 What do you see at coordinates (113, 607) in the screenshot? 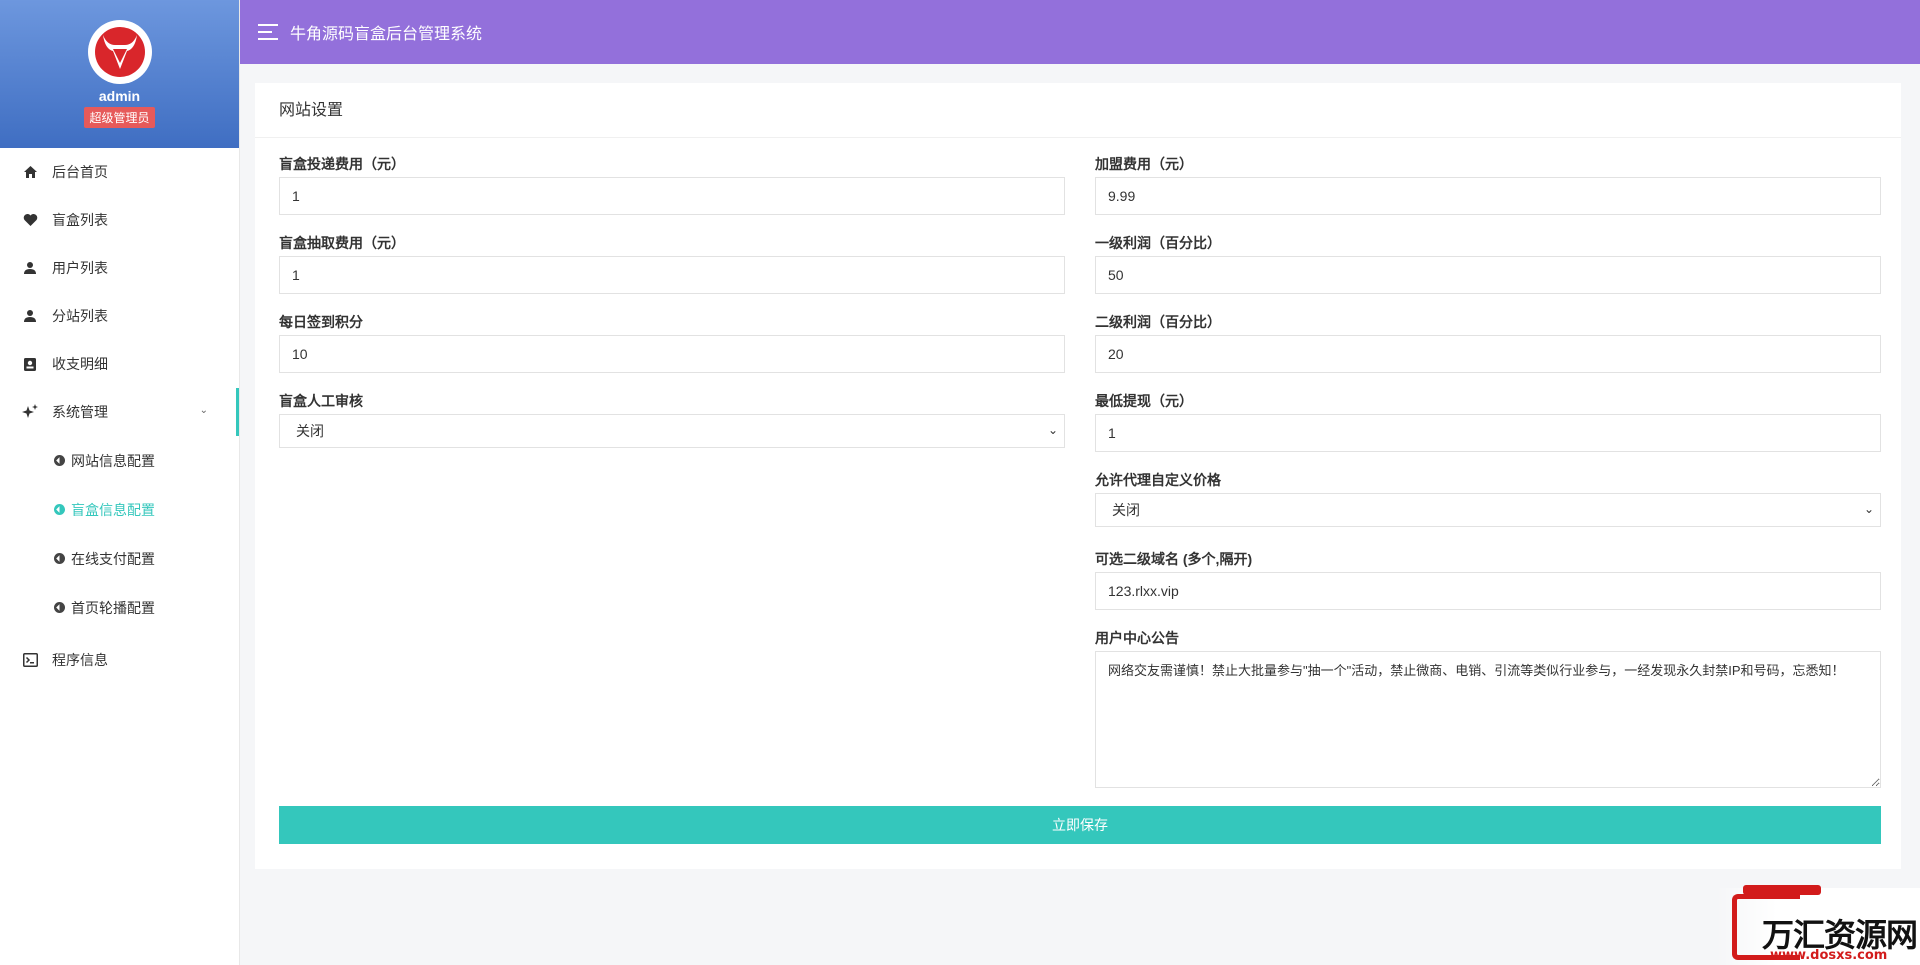
I see `sidebar-subitem-label: 首页轮播配置` at bounding box center [113, 607].